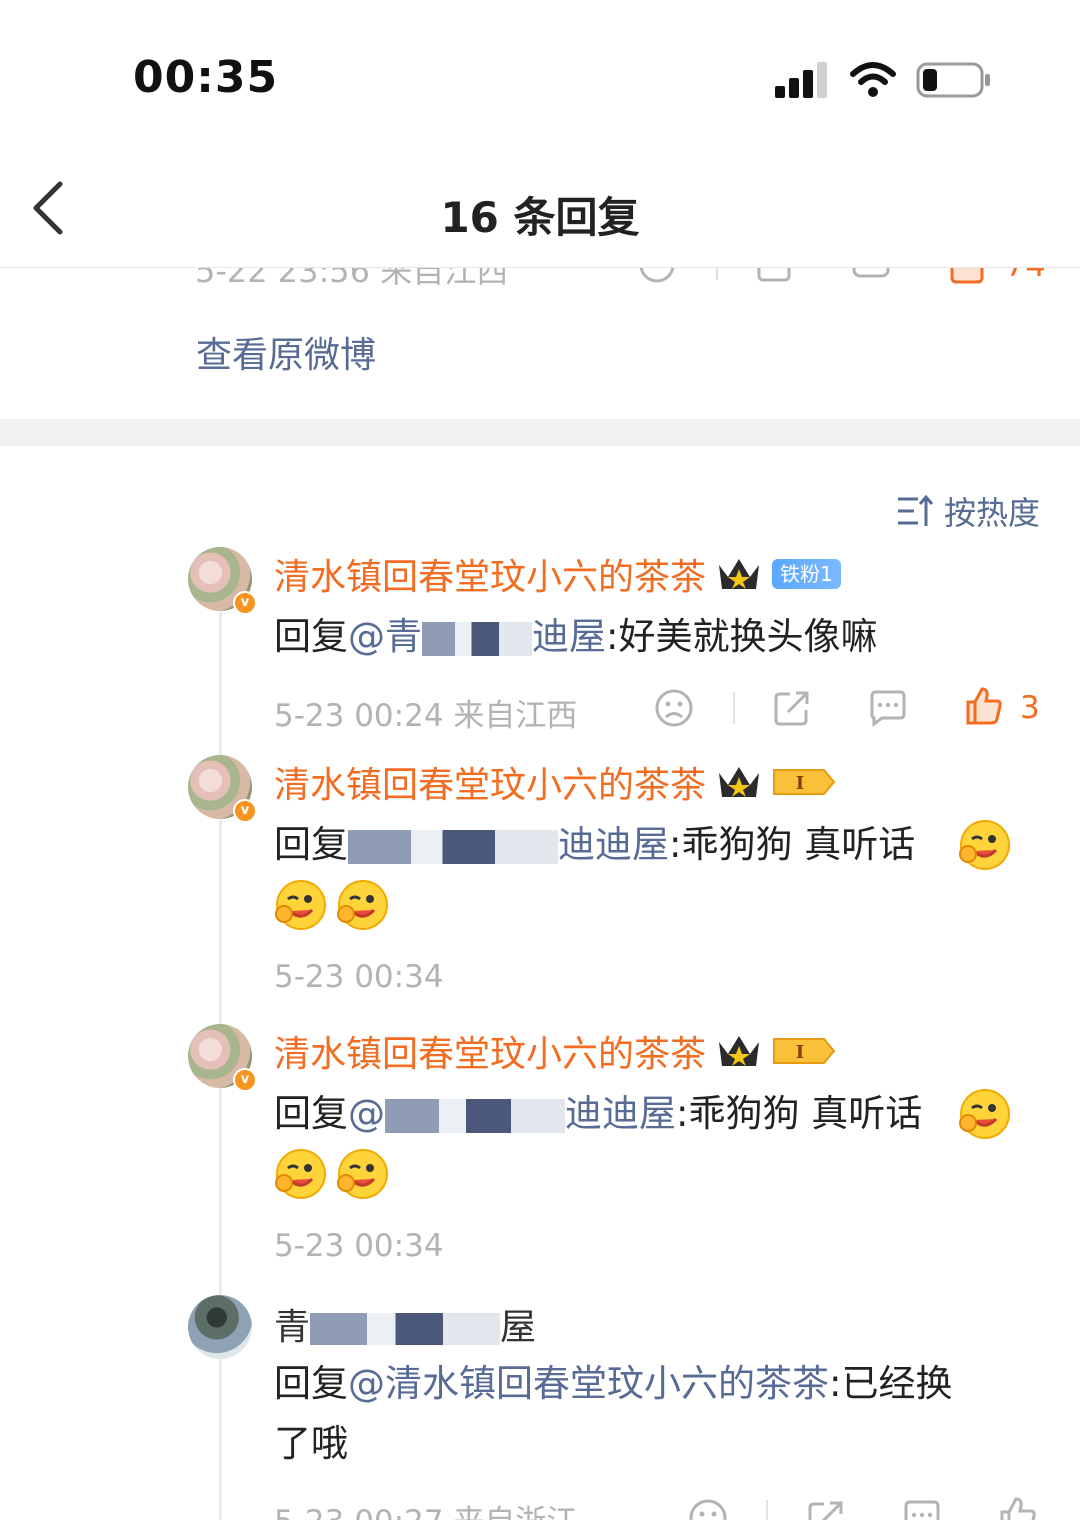 The width and height of the screenshot is (1080, 1520). I want to click on mention-text: @, so click(366, 1113).